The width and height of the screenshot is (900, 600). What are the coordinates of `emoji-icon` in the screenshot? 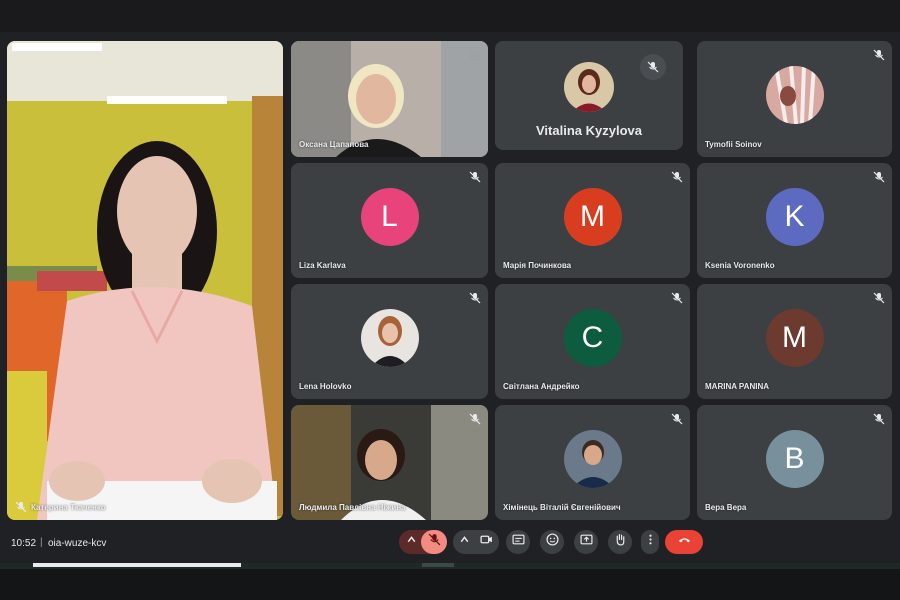 It's located at (552, 542).